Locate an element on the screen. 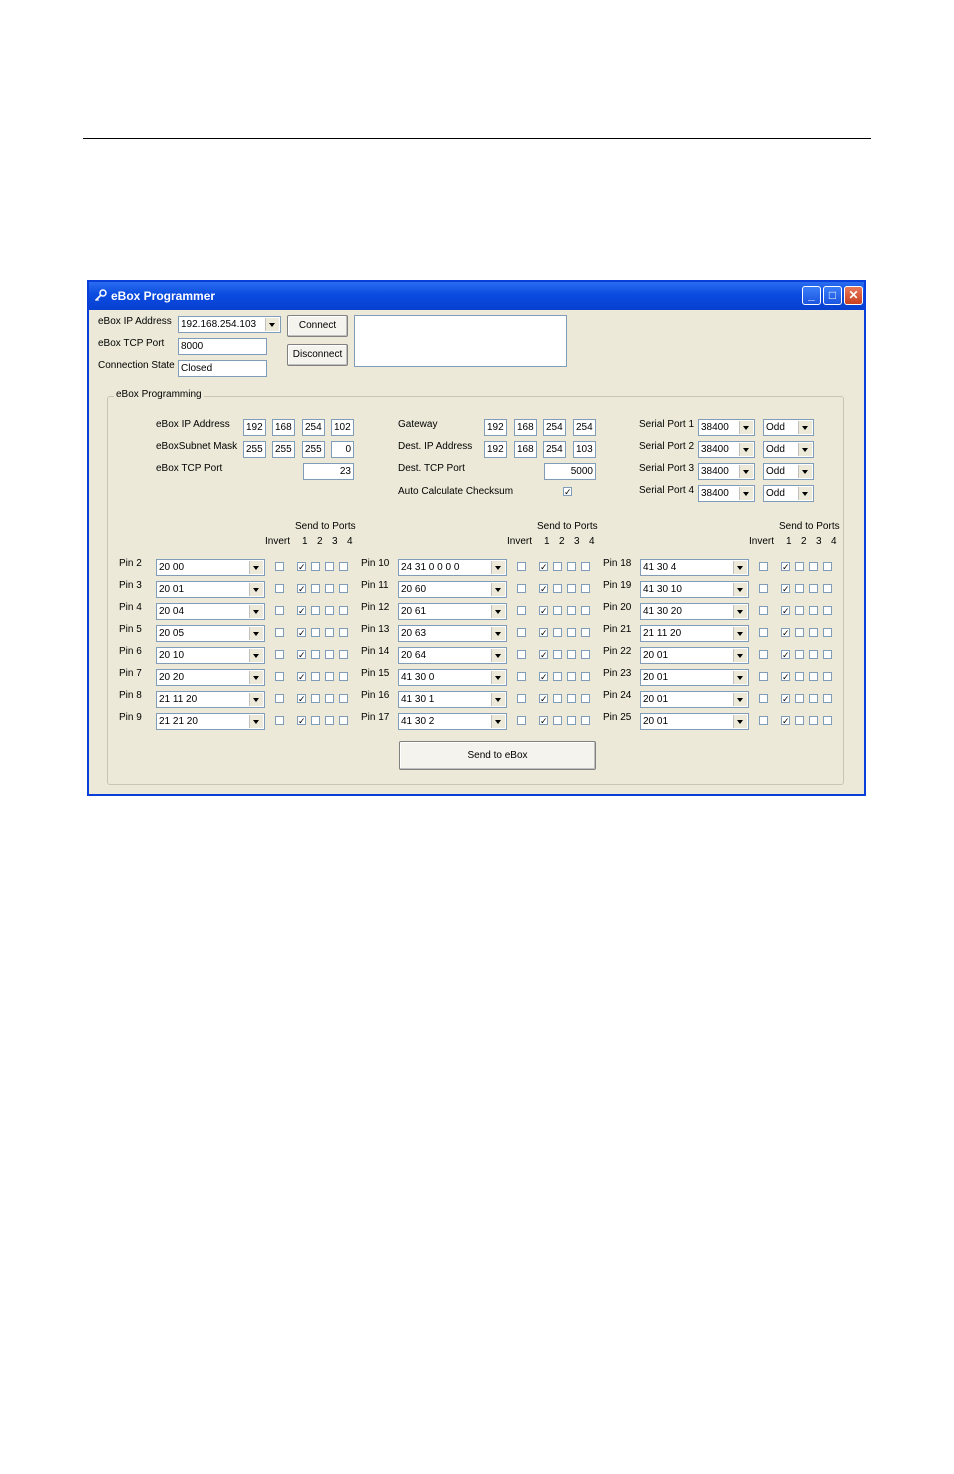  minimize-icon: _ is located at coordinates (811, 295).